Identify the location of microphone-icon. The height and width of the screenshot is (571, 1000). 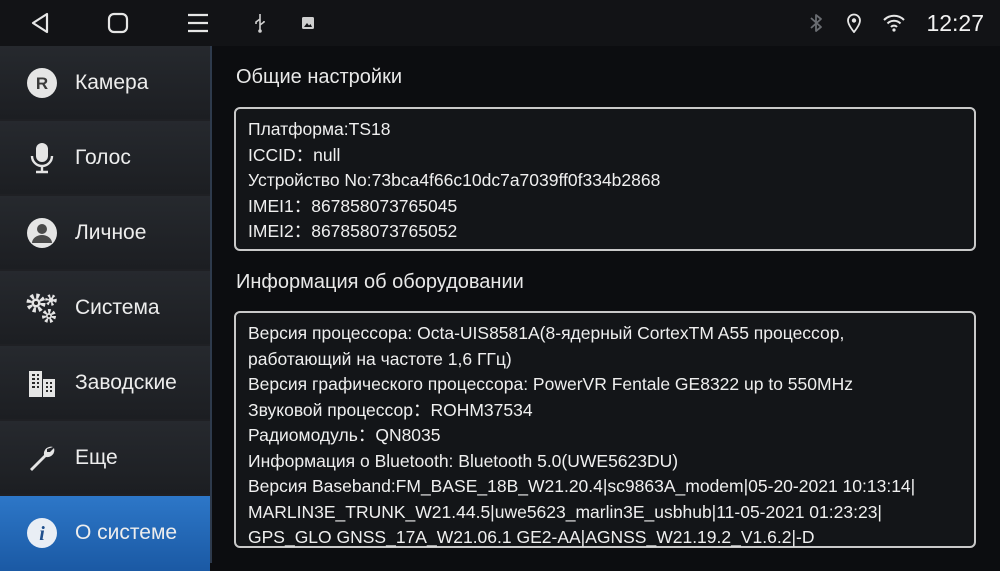
(42, 158).